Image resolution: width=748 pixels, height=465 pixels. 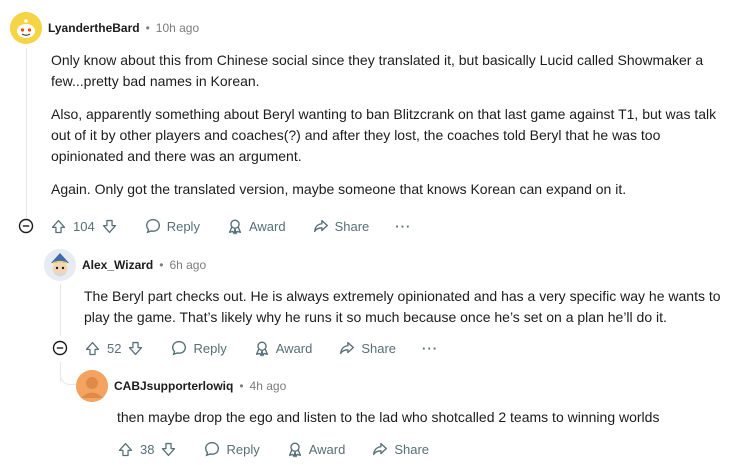 I want to click on comment-header: LyandertheBard • 10h ago, so click(x=104, y=28).